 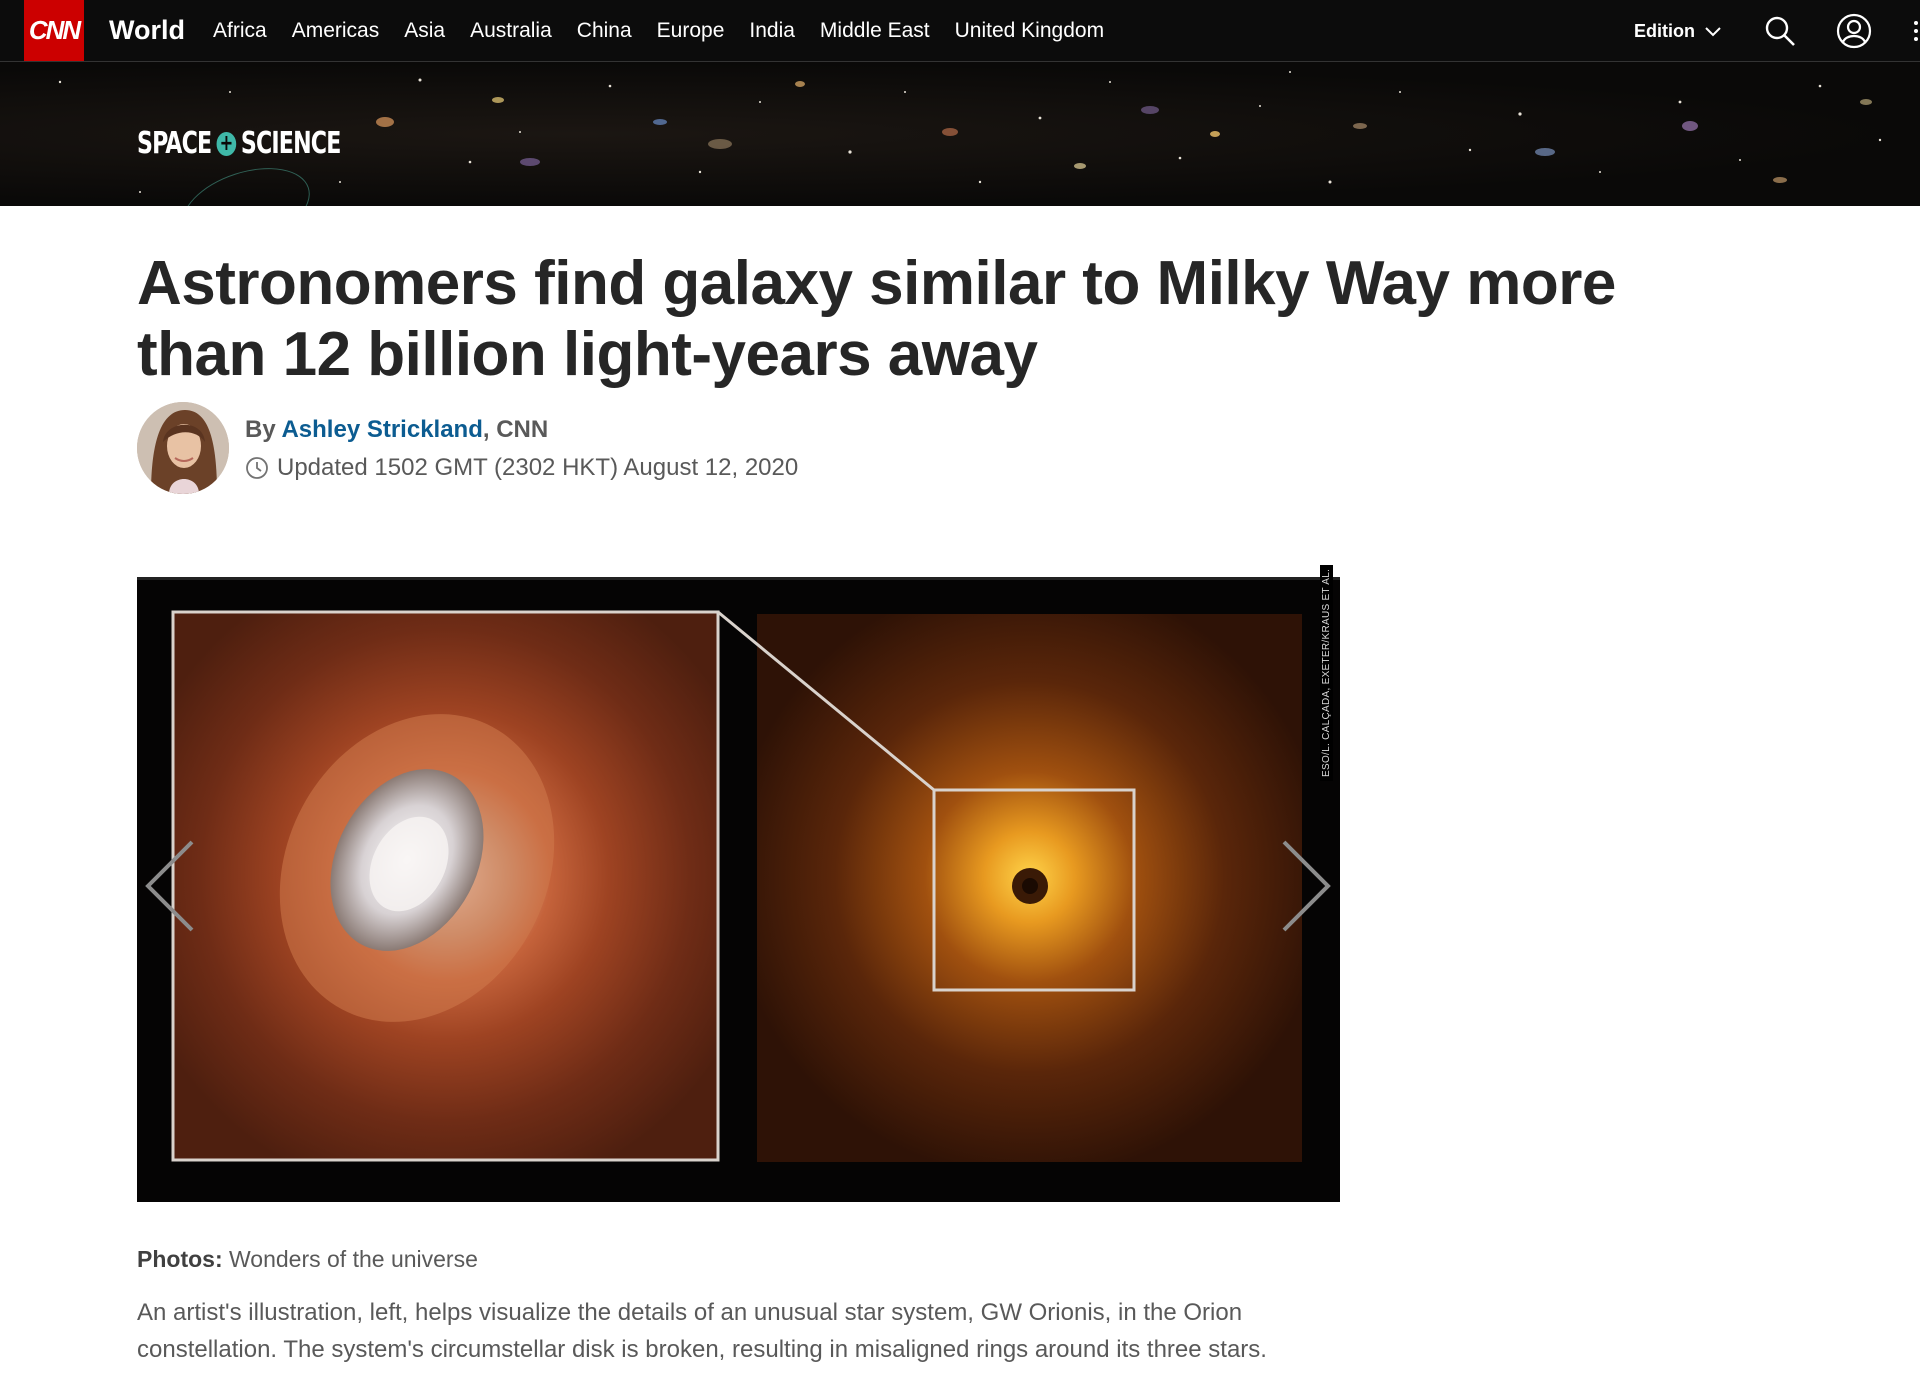 I want to click on clock-icon, so click(x=257, y=468).